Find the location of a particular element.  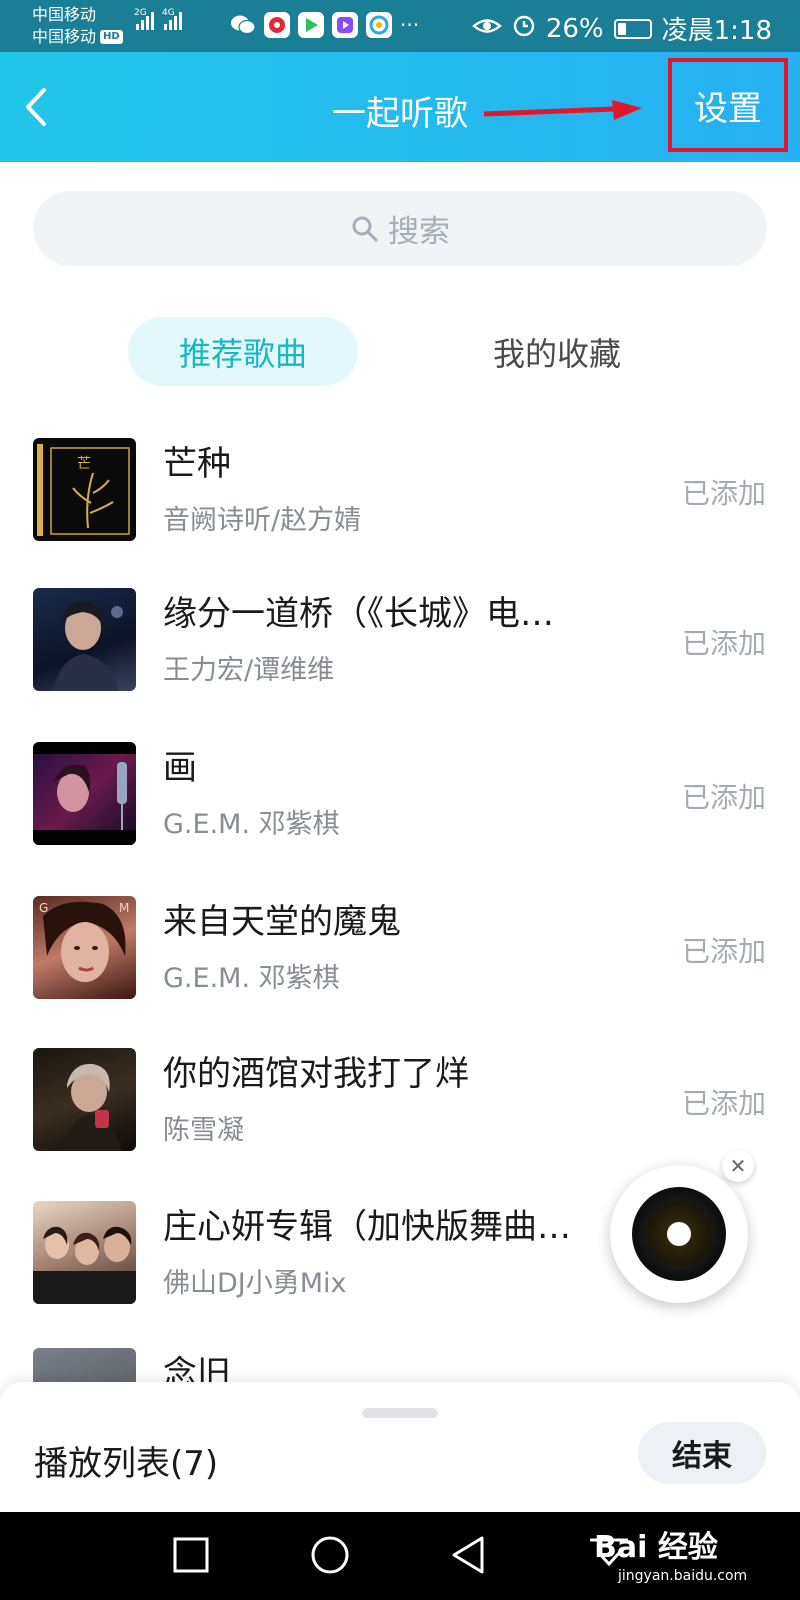

vinyl-disc-icon is located at coordinates (679, 1234).